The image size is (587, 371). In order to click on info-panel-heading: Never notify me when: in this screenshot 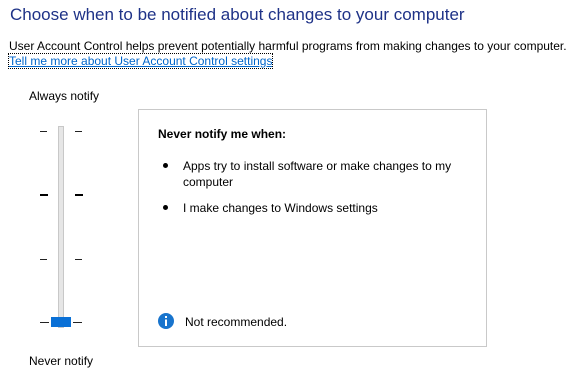, I will do `click(222, 134)`.